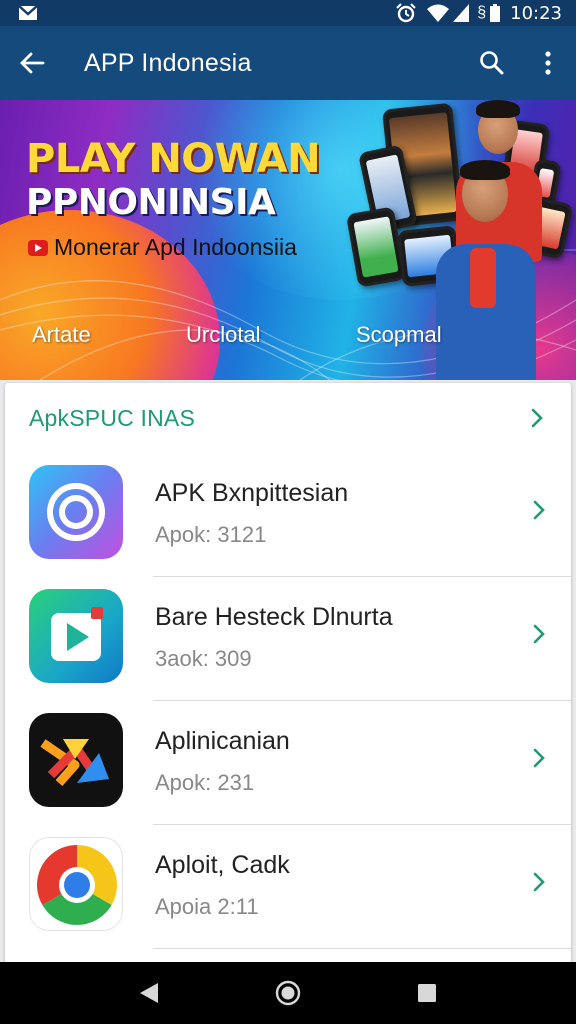 The width and height of the screenshot is (576, 1024). I want to click on chrome-icon, so click(77, 885).